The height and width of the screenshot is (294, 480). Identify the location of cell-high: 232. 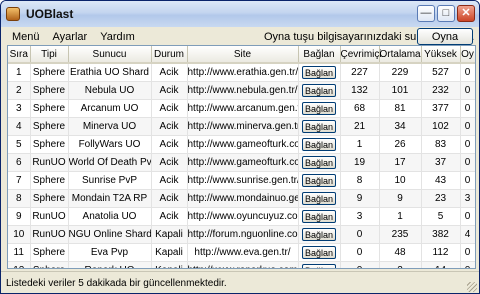
(441, 90).